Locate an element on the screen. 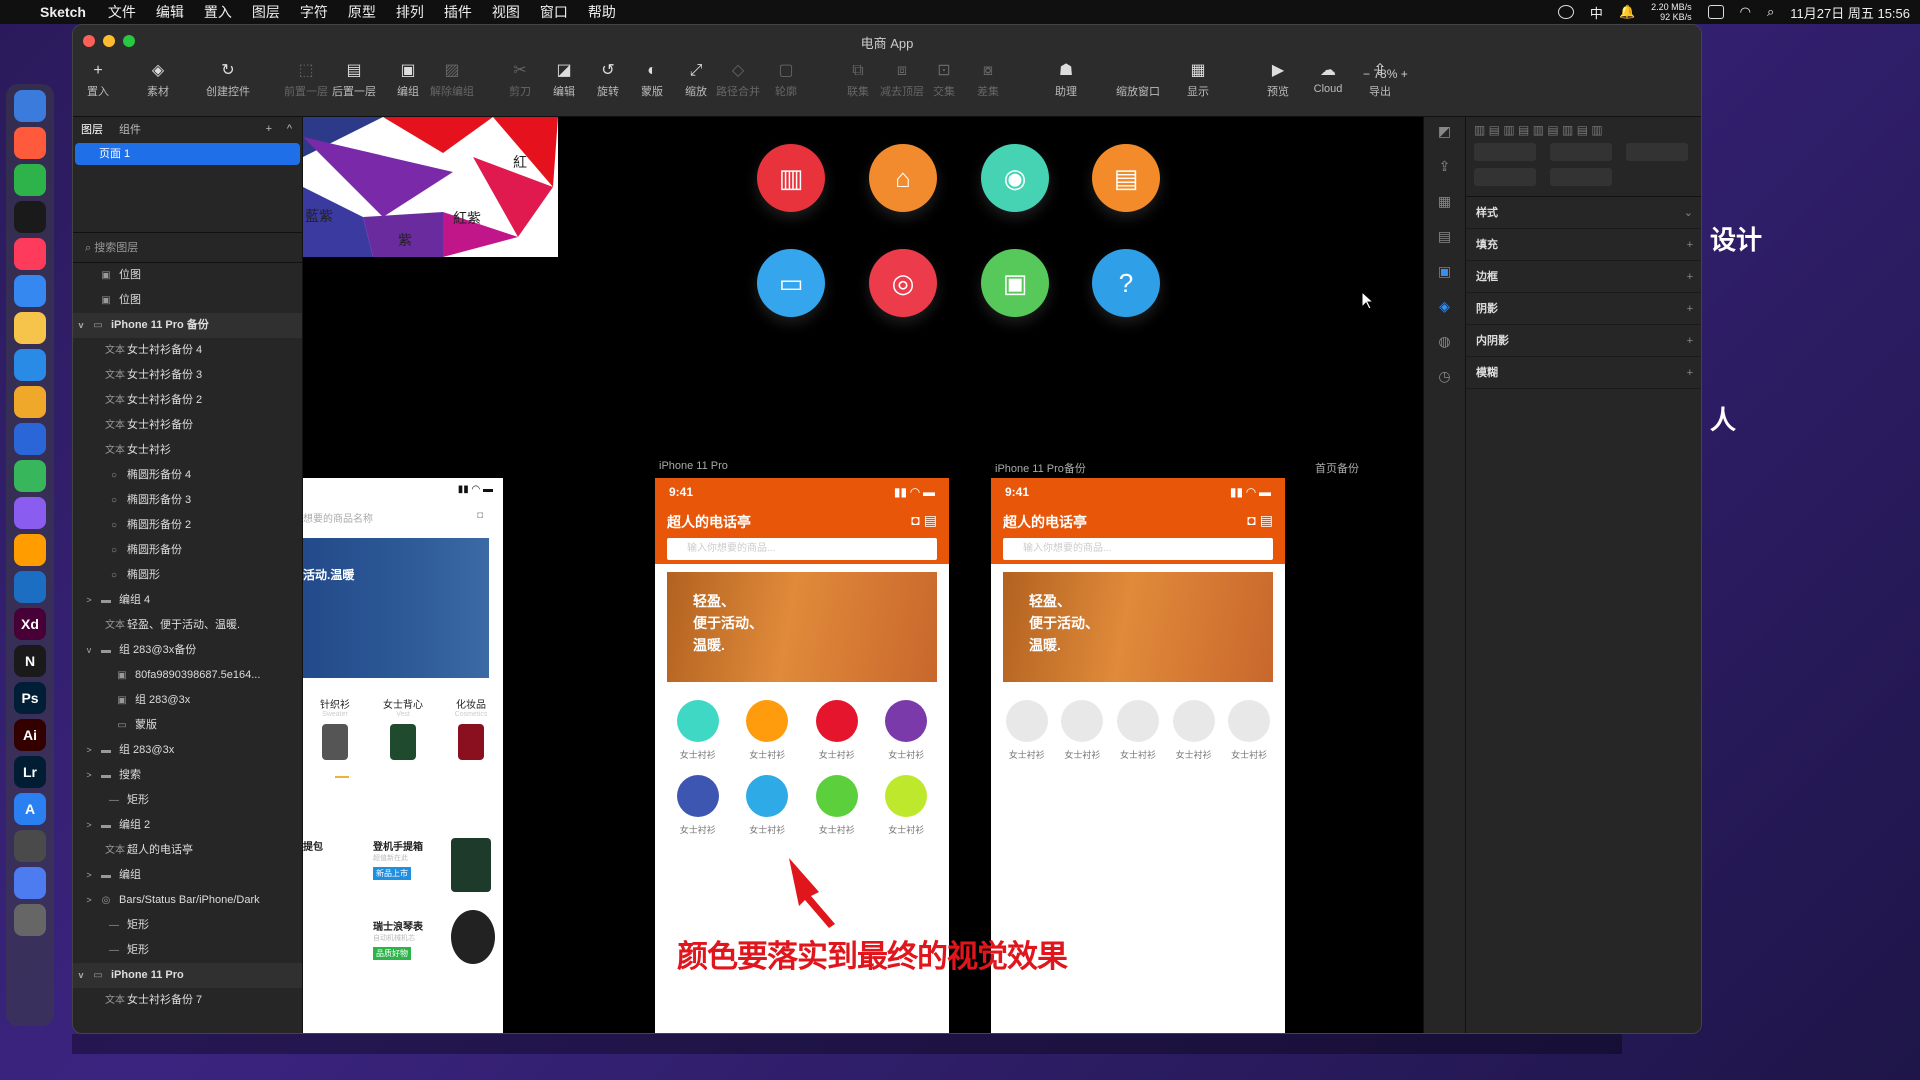 The width and height of the screenshot is (1920, 1080). menu-item: 字符 is located at coordinates (314, 12).